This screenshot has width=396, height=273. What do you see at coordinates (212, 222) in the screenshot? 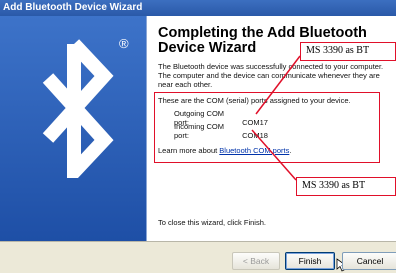
I see `finish-instruction: To close this wizard, click Finish.` at bounding box center [212, 222].